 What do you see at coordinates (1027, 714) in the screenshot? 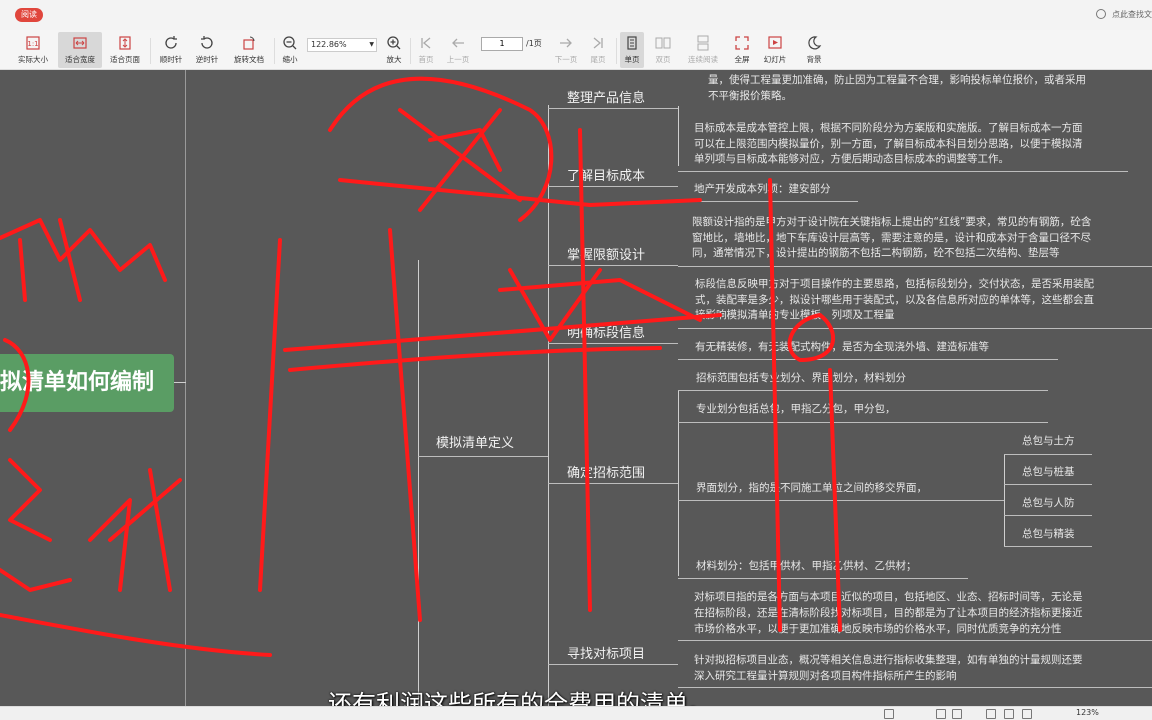
I see `fullscreen-view-icon` at bounding box center [1027, 714].